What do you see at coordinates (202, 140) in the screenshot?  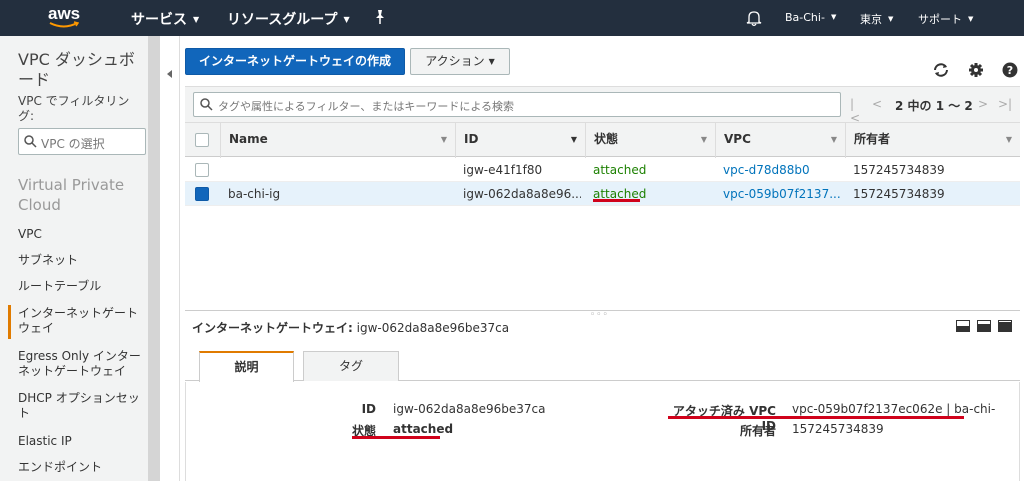 I see `select-all-checkbox` at bounding box center [202, 140].